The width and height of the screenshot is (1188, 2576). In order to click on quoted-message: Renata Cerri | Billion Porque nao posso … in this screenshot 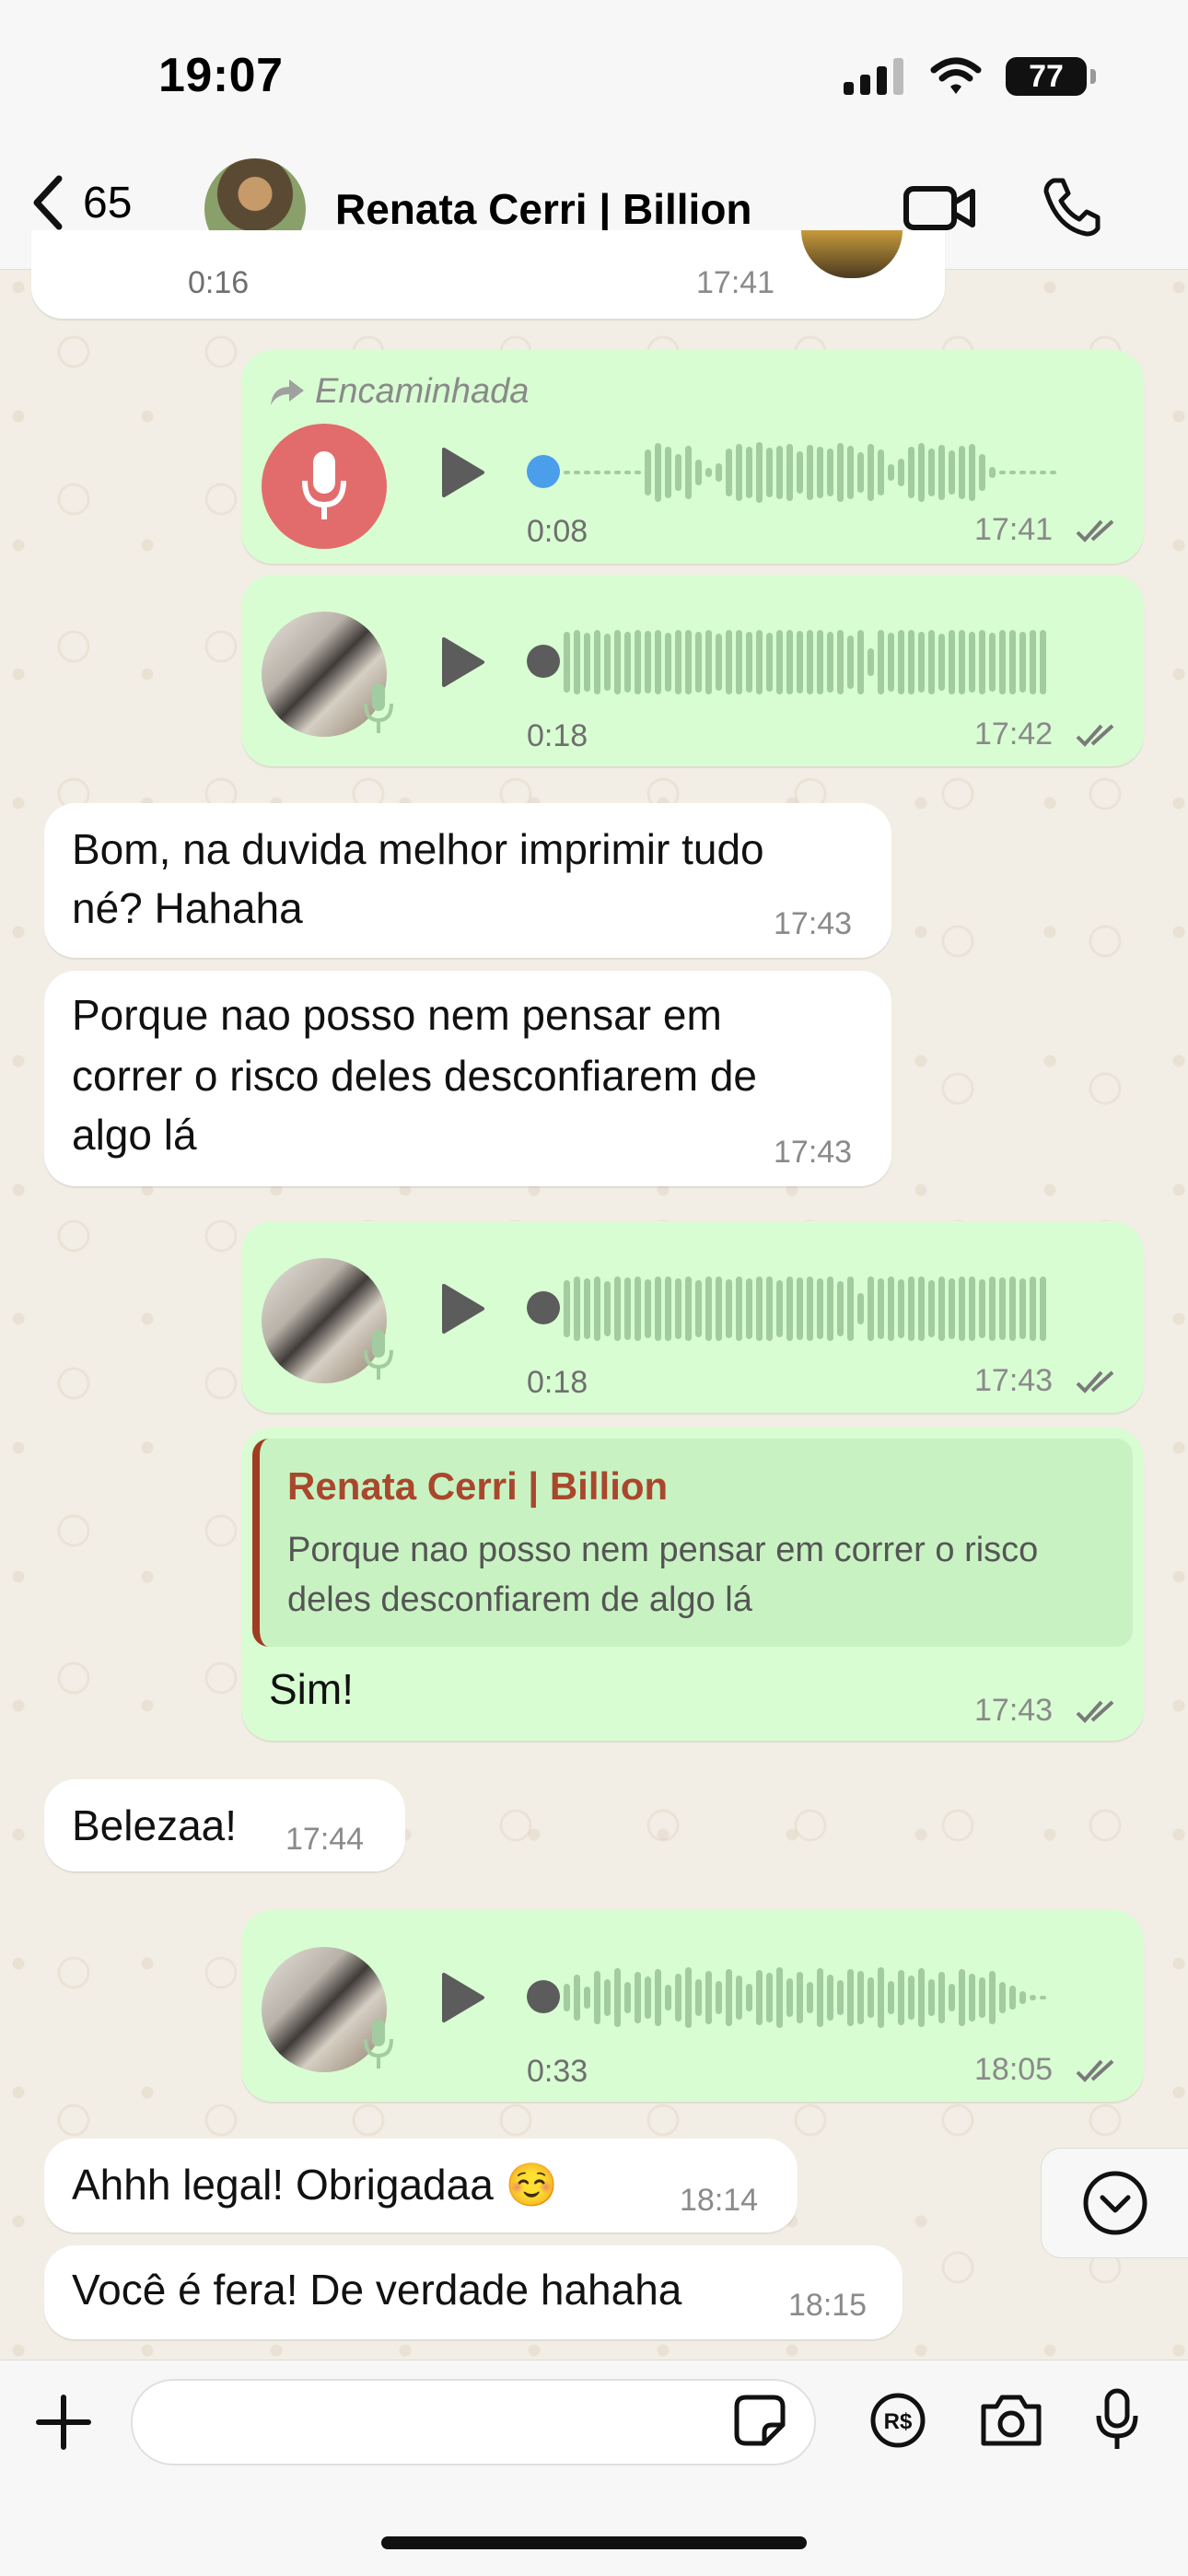, I will do `click(692, 1543)`.